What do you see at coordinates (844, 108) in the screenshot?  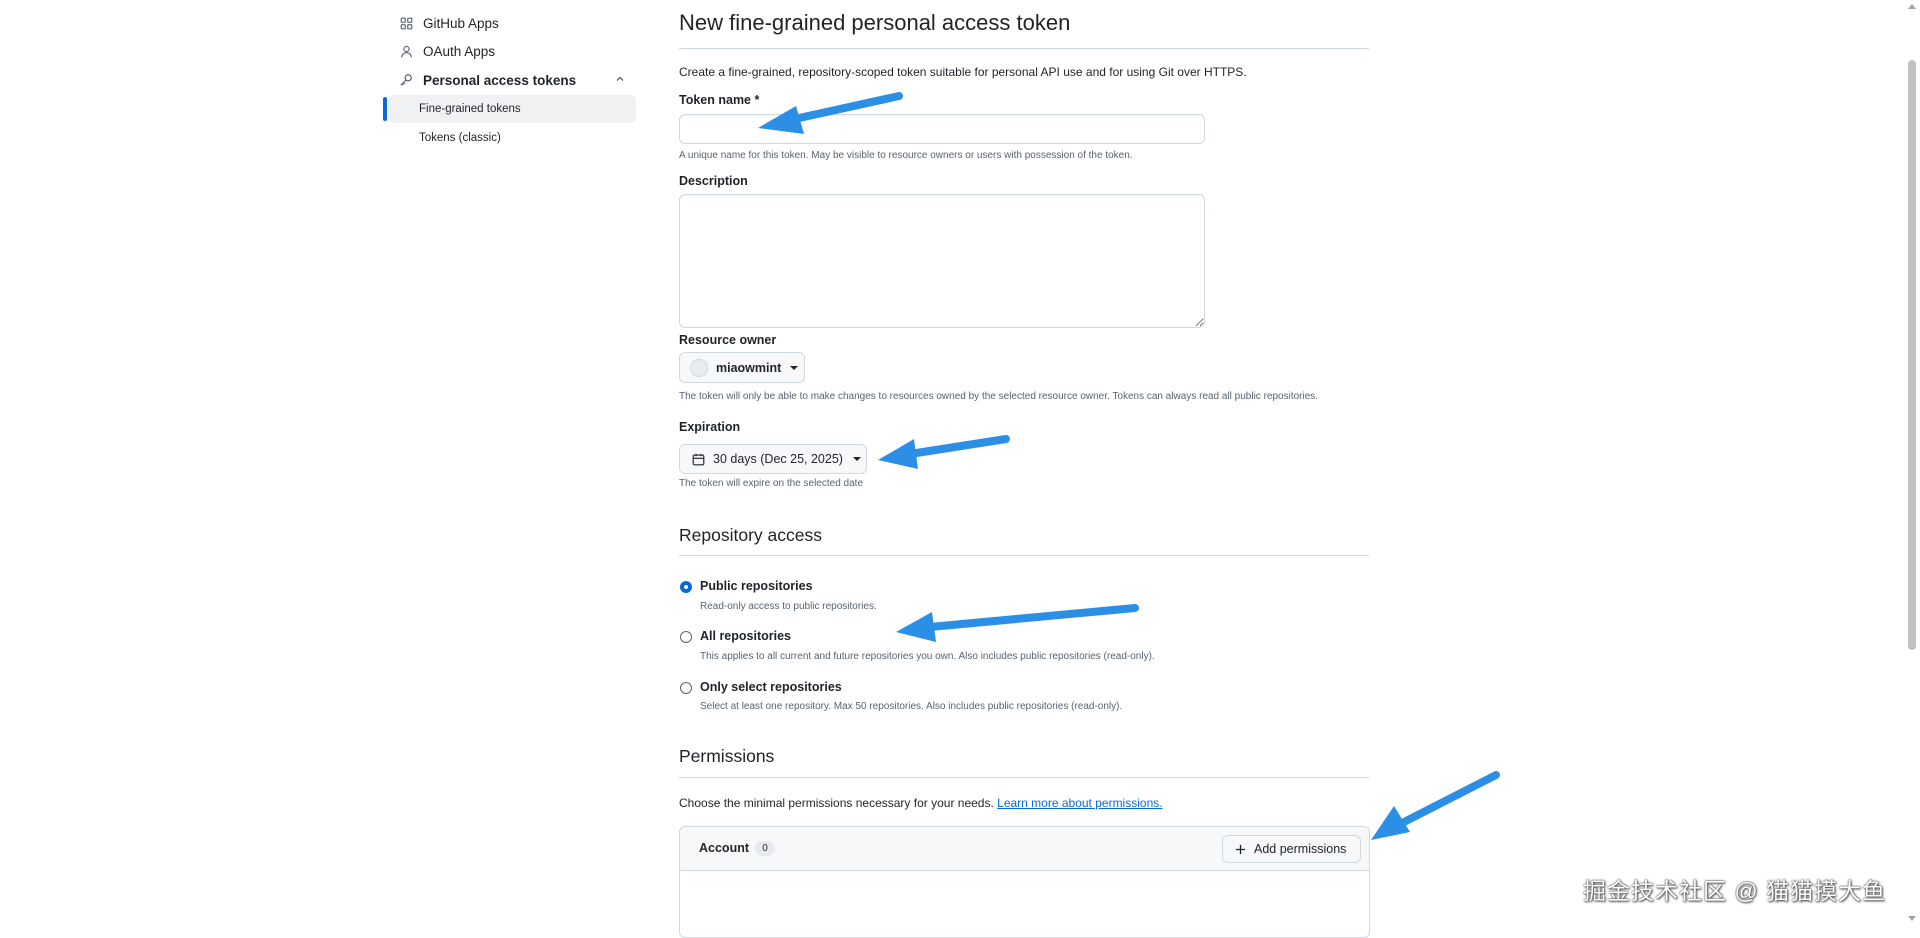 I see `annotation-arrow-token-name` at bounding box center [844, 108].